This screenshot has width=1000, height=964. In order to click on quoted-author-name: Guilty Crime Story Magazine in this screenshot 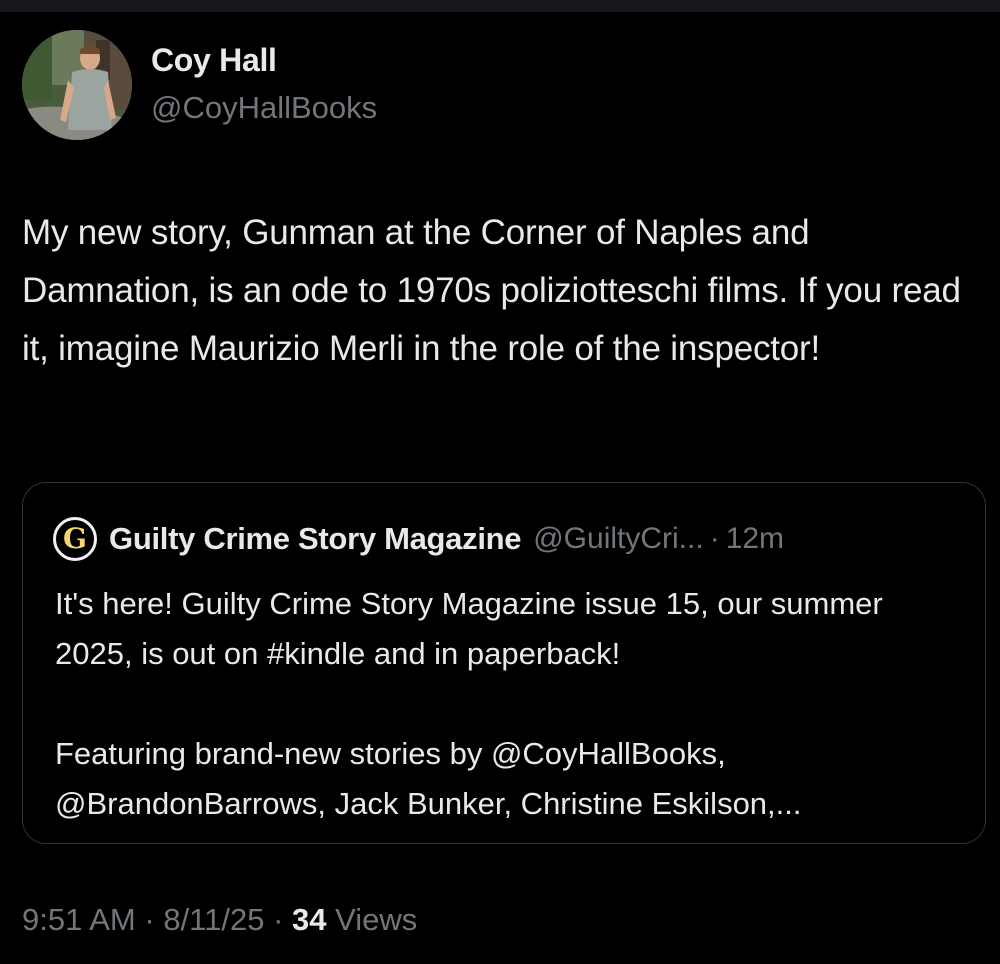, I will do `click(315, 539)`.